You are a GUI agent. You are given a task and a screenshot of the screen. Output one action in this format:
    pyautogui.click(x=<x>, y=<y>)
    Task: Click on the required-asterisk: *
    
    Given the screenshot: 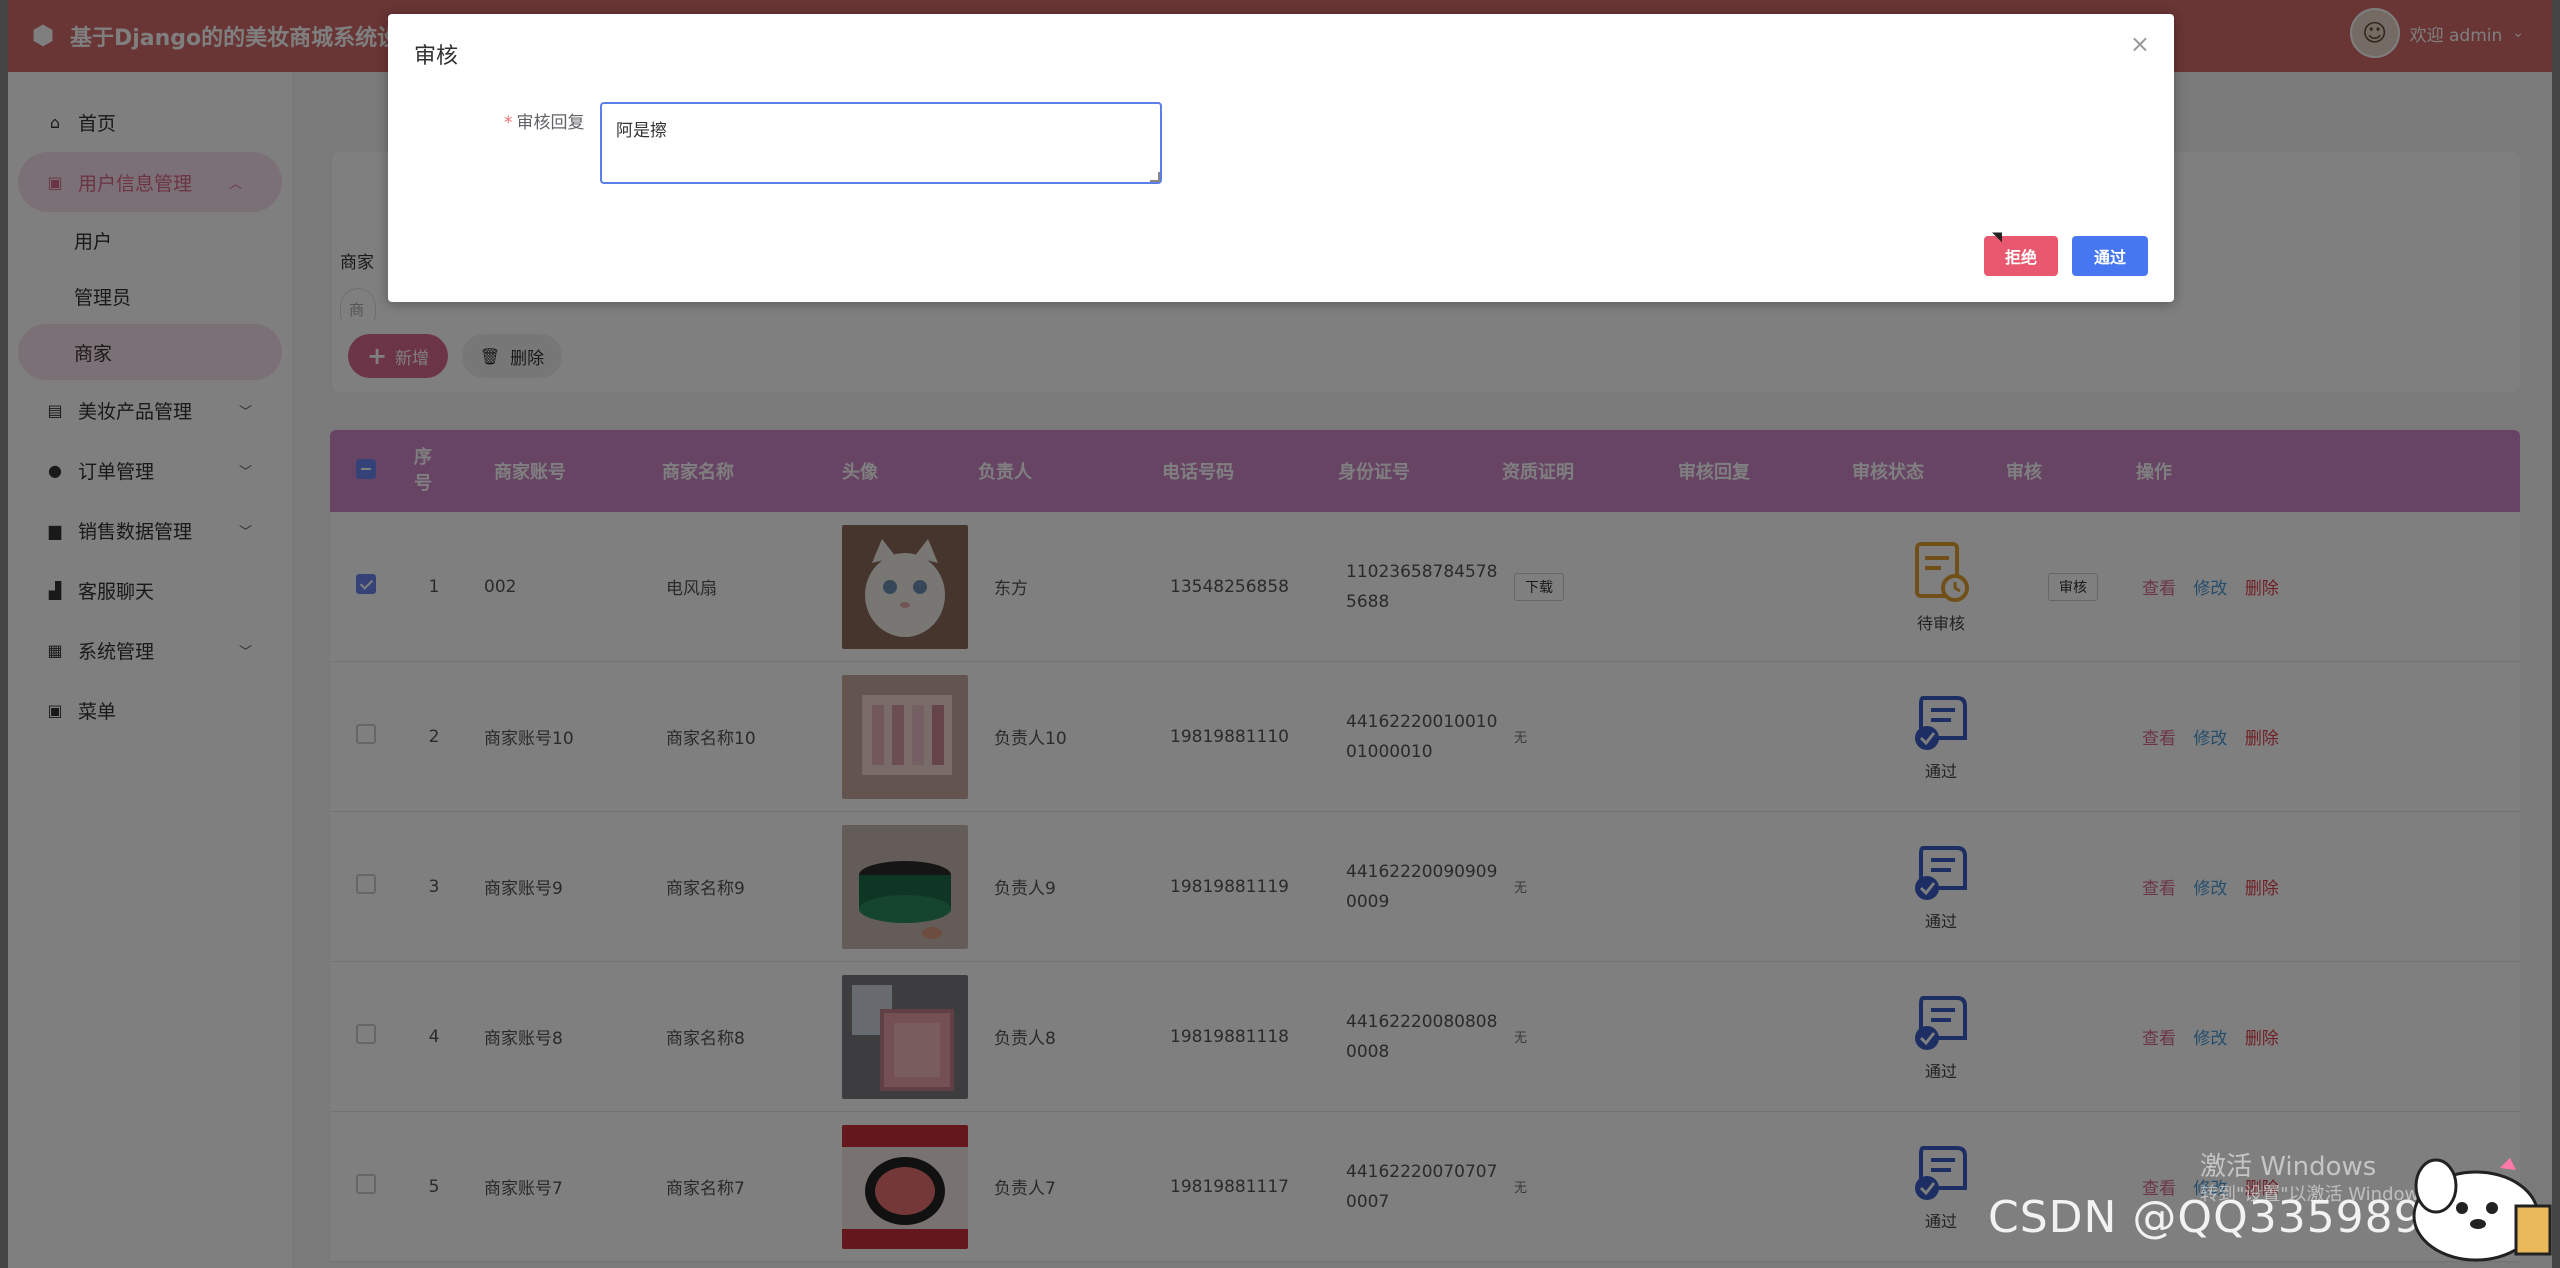 What is the action you would take?
    pyautogui.click(x=508, y=123)
    